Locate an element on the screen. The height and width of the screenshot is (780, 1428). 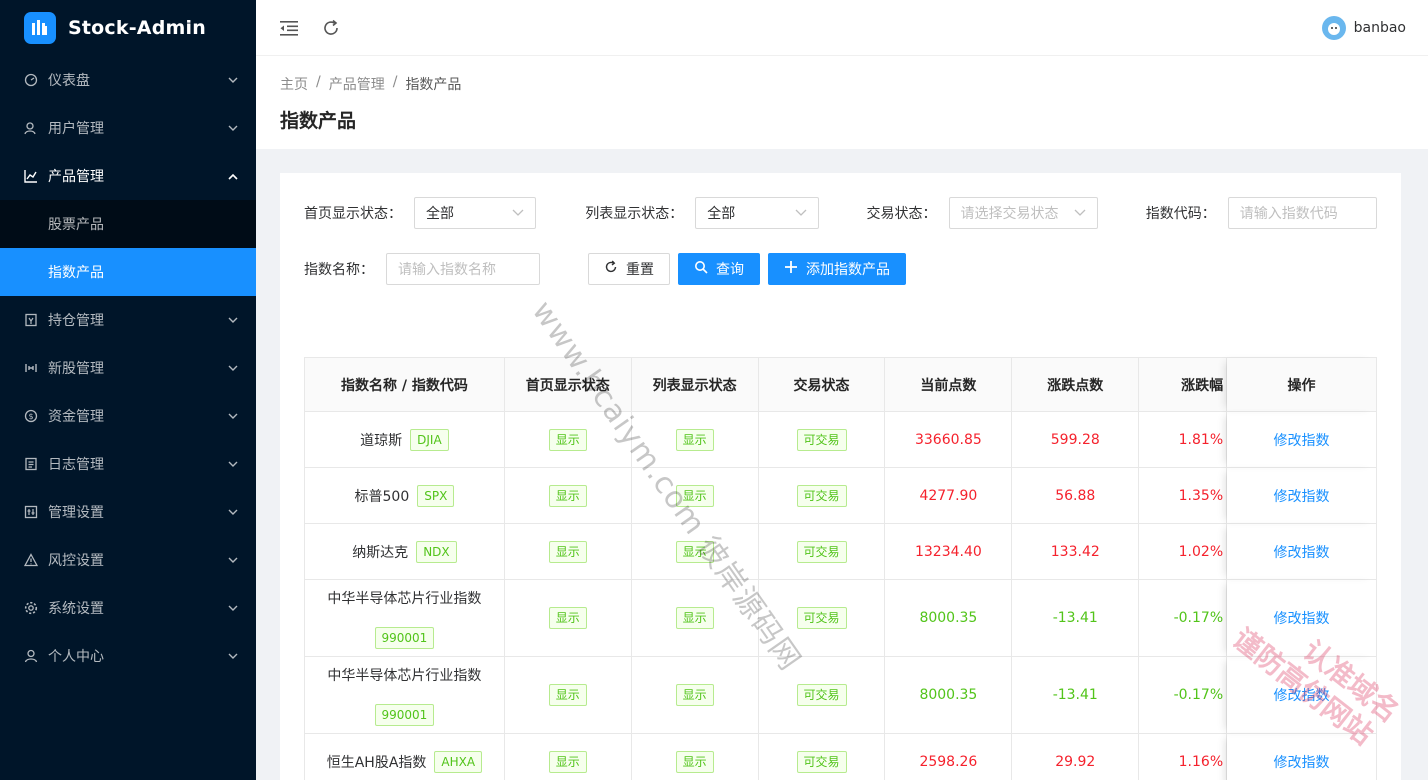
change-percent-cell: -0.17% is located at coordinates (1183, 618).